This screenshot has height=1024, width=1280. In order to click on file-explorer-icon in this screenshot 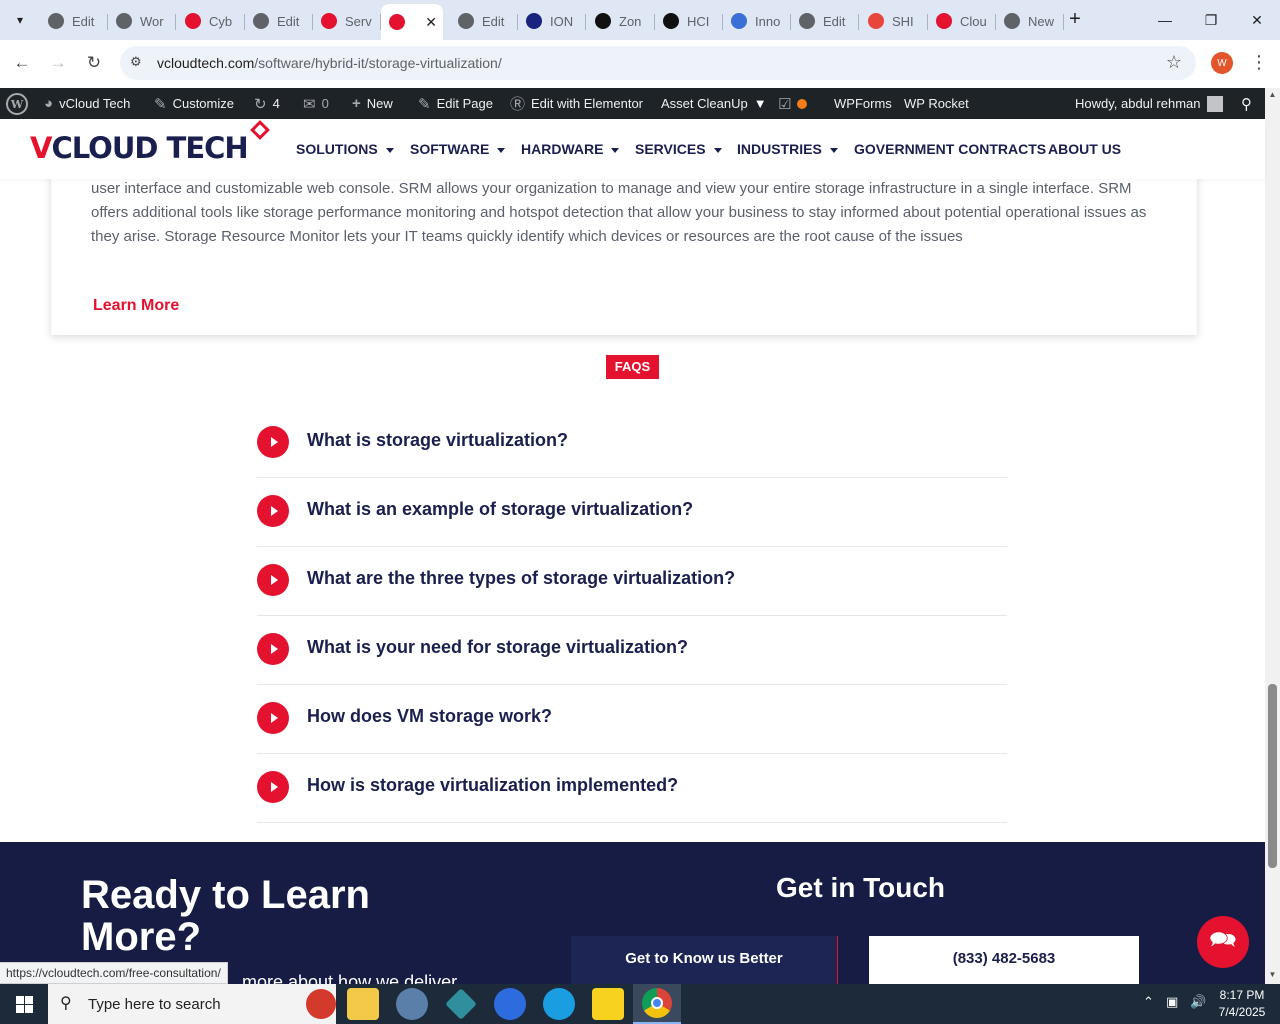, I will do `click(363, 1004)`.